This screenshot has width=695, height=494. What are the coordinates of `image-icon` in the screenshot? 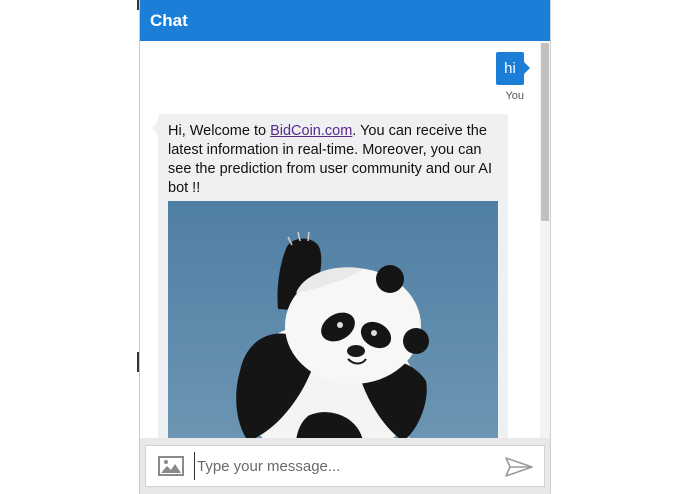 It's located at (171, 466).